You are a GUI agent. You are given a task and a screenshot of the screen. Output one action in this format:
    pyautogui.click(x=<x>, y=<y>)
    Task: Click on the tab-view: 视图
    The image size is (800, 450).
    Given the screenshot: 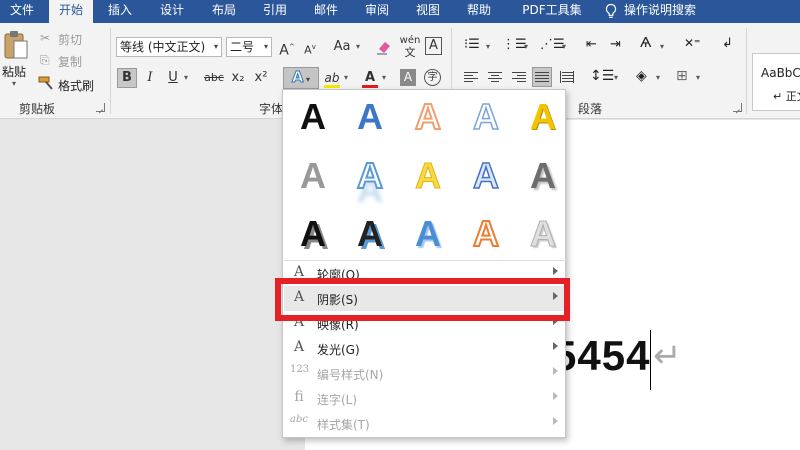 What is the action you would take?
    pyautogui.click(x=428, y=11)
    